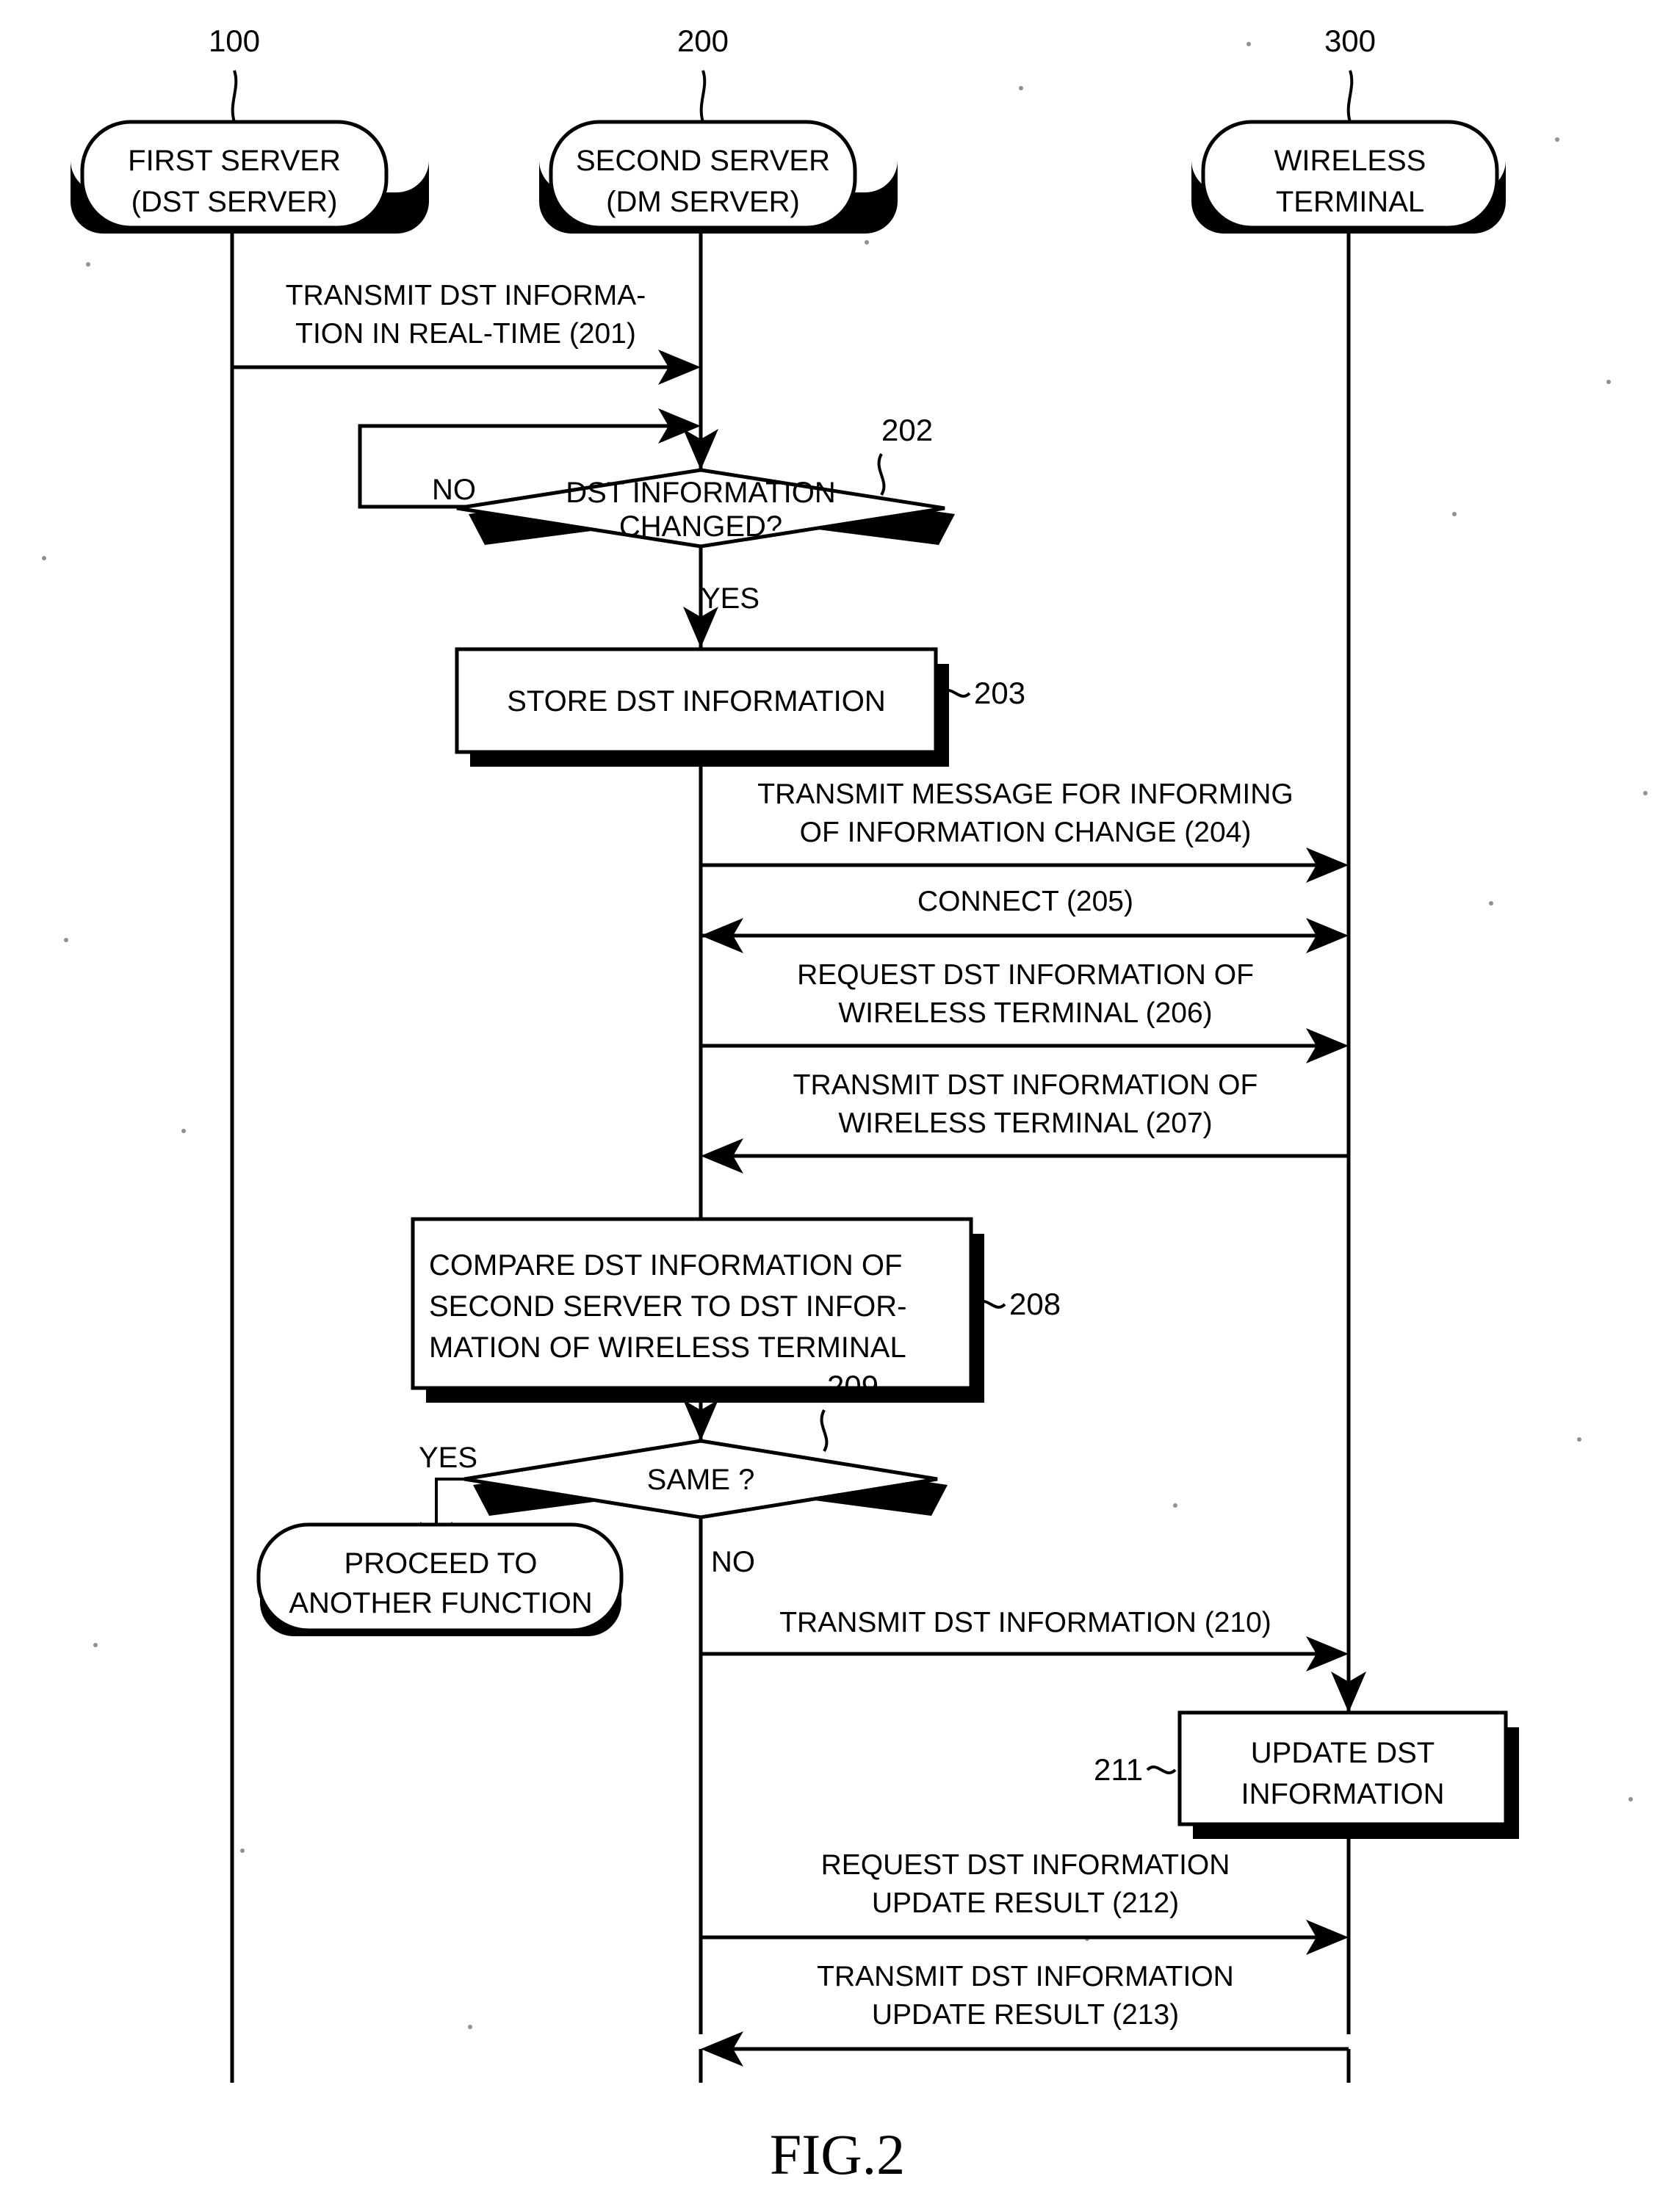 The image size is (1674, 2212). Describe the element at coordinates (700, 493) in the screenshot. I see `decision-202-label-line1: DST INFORMATION` at that location.